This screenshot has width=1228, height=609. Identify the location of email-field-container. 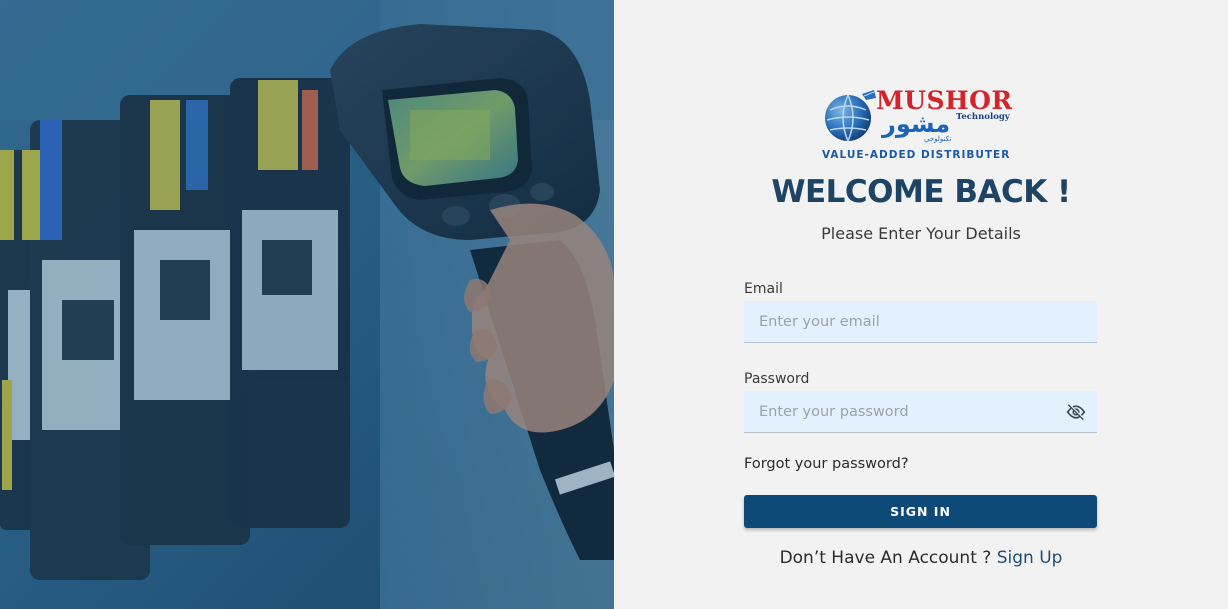
(920, 322).